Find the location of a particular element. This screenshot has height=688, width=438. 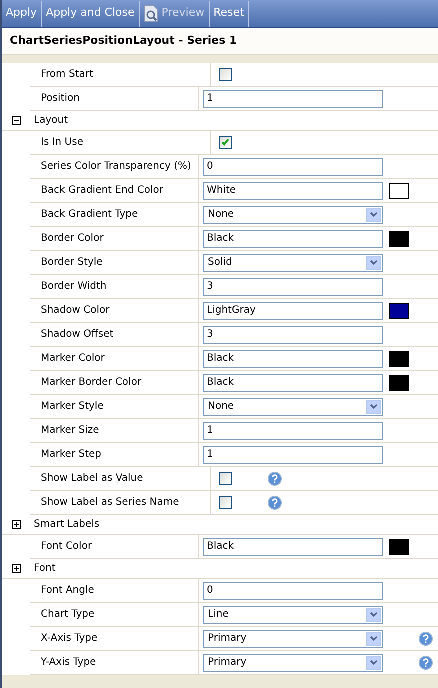

property-label: Border Color is located at coordinates (72, 239).